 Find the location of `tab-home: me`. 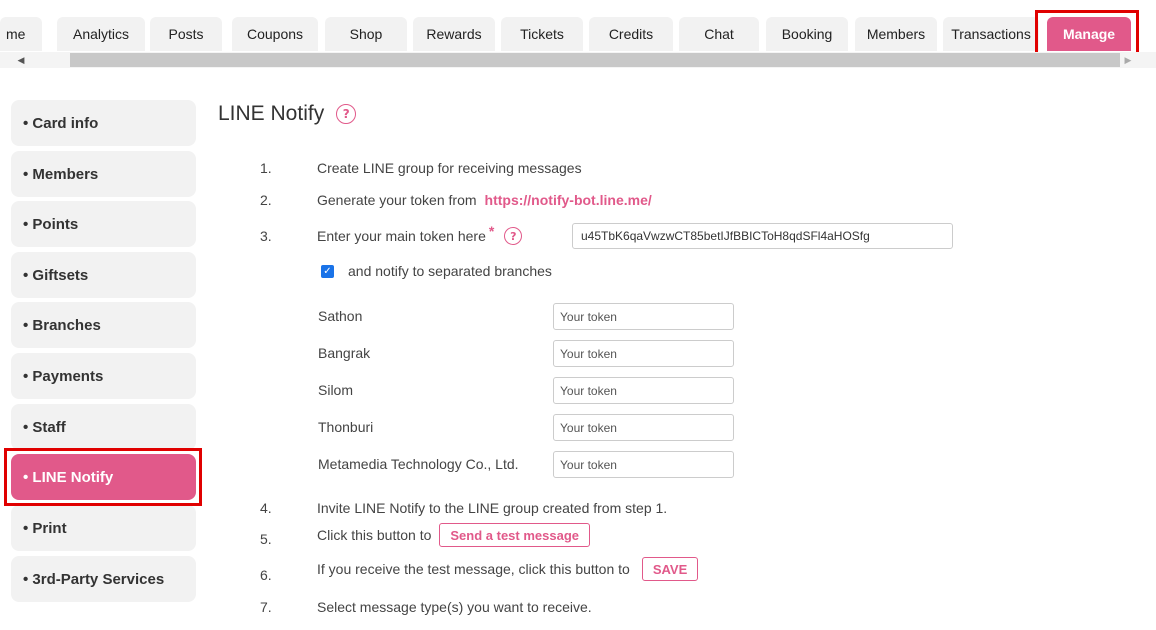

tab-home: me is located at coordinates (21, 34).